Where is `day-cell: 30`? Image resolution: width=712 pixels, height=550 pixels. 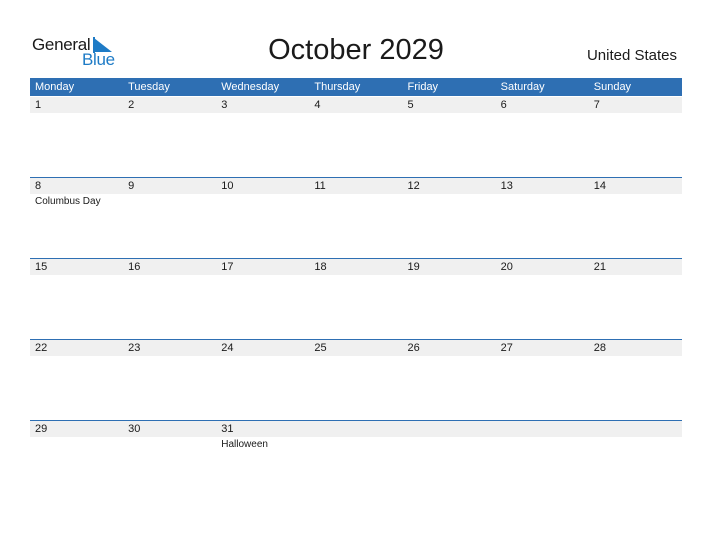
day-cell: 30 is located at coordinates (169, 460).